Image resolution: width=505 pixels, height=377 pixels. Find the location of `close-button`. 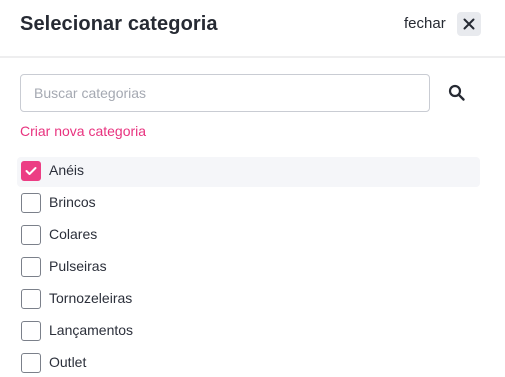

close-button is located at coordinates (469, 24).